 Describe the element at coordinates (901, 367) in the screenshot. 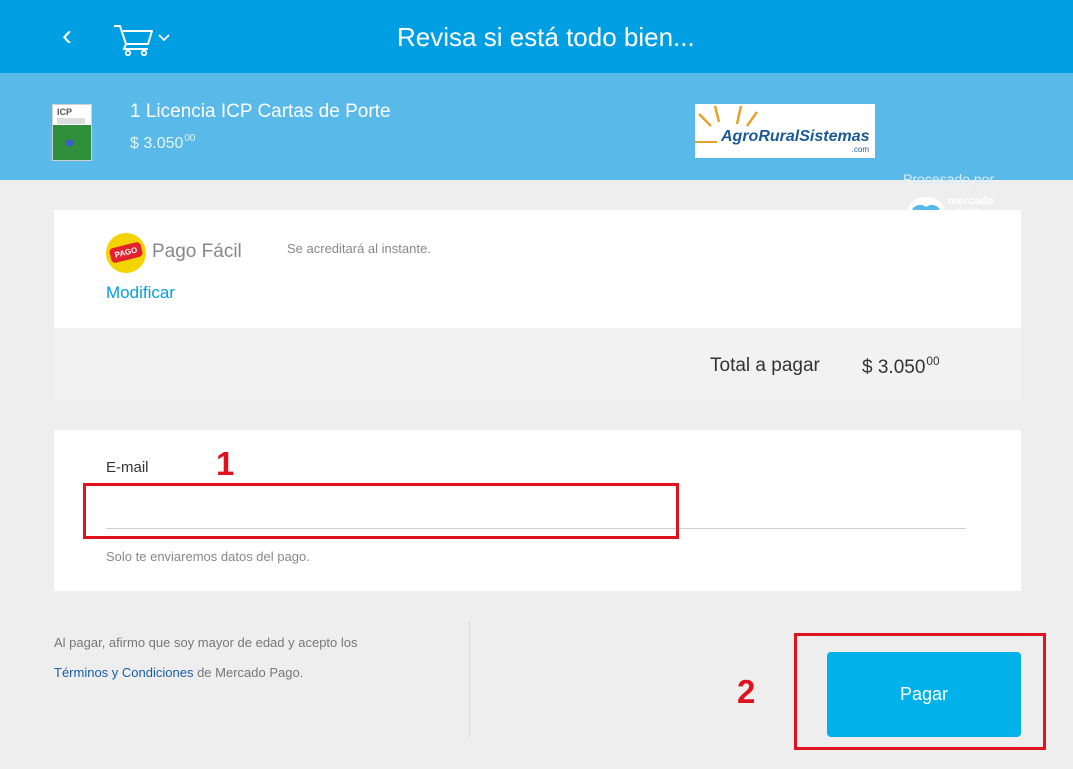

I see `total-amount: $ 3.05000` at that location.